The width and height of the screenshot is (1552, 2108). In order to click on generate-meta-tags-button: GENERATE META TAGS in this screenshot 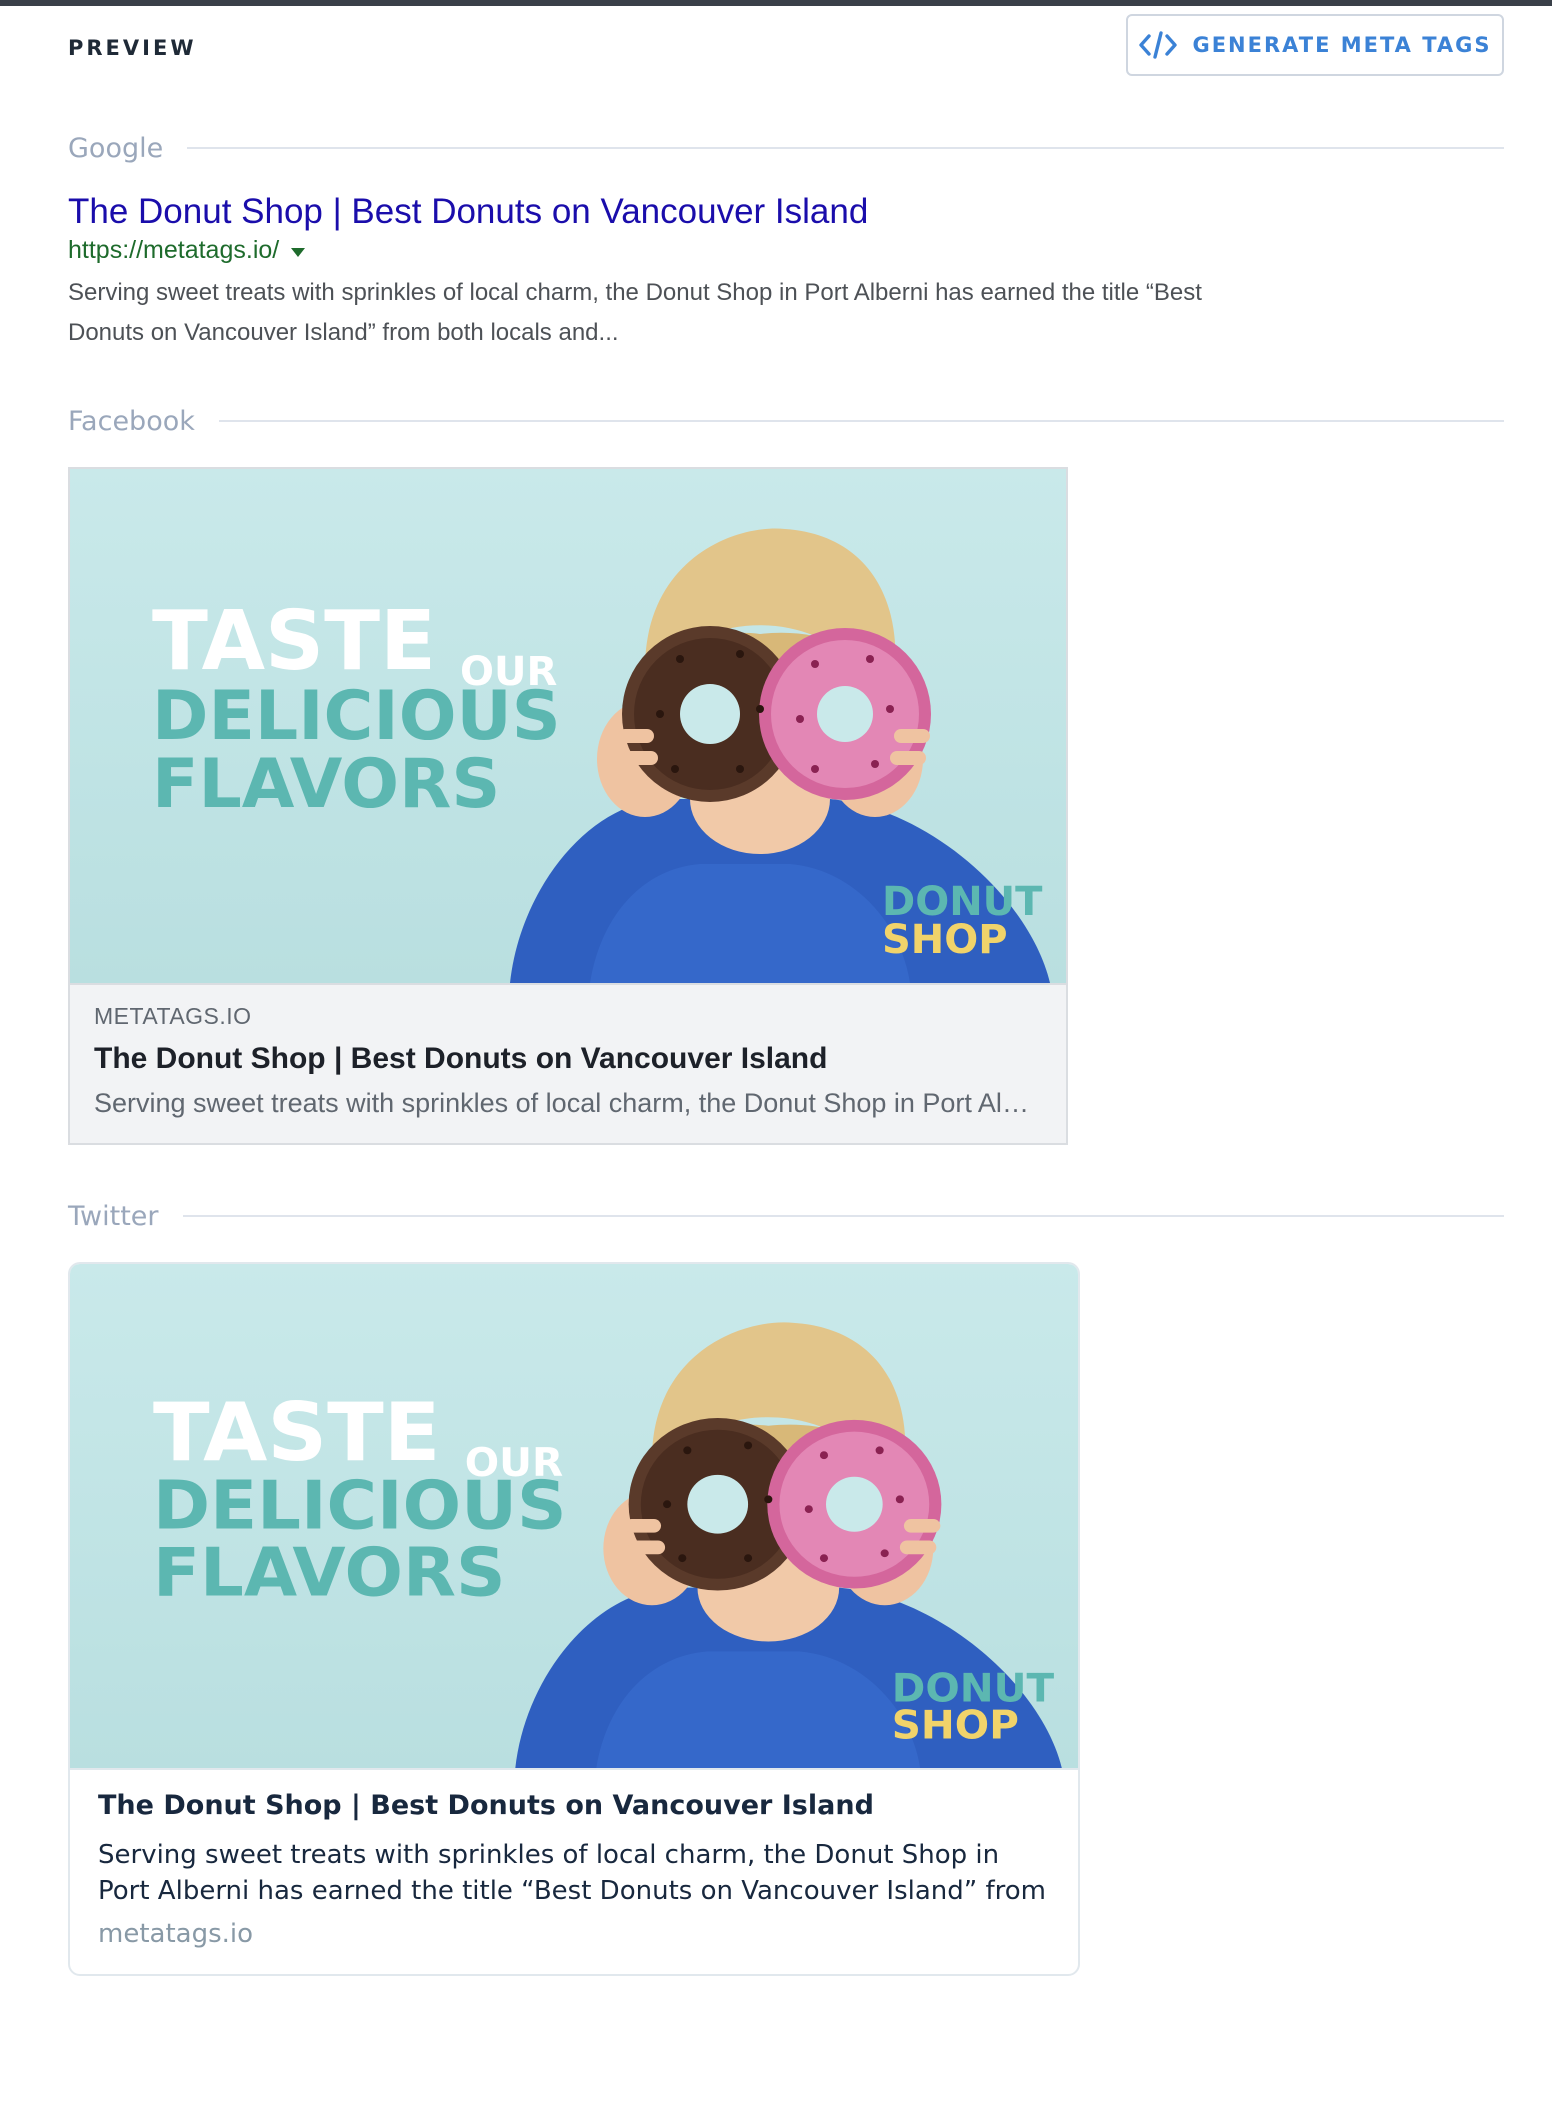, I will do `click(1315, 45)`.